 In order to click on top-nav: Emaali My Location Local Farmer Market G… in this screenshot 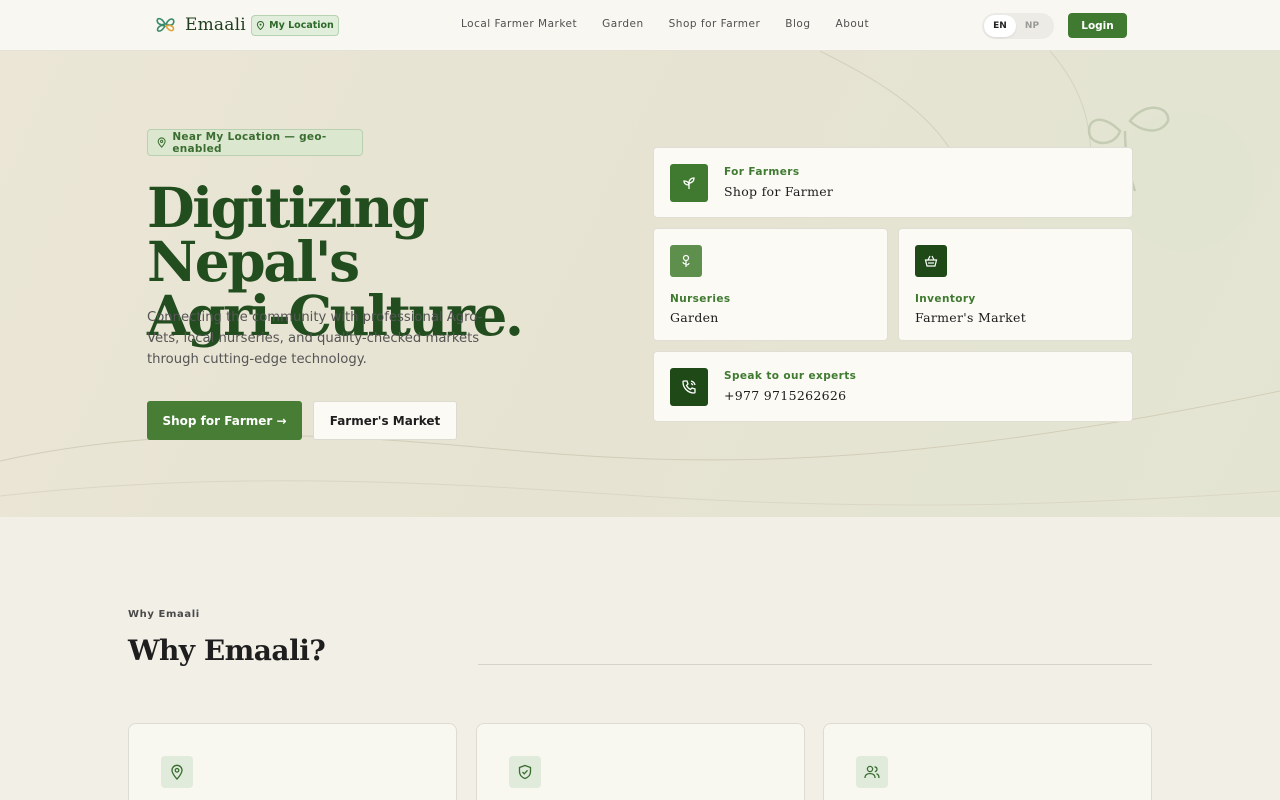, I will do `click(640, 25)`.